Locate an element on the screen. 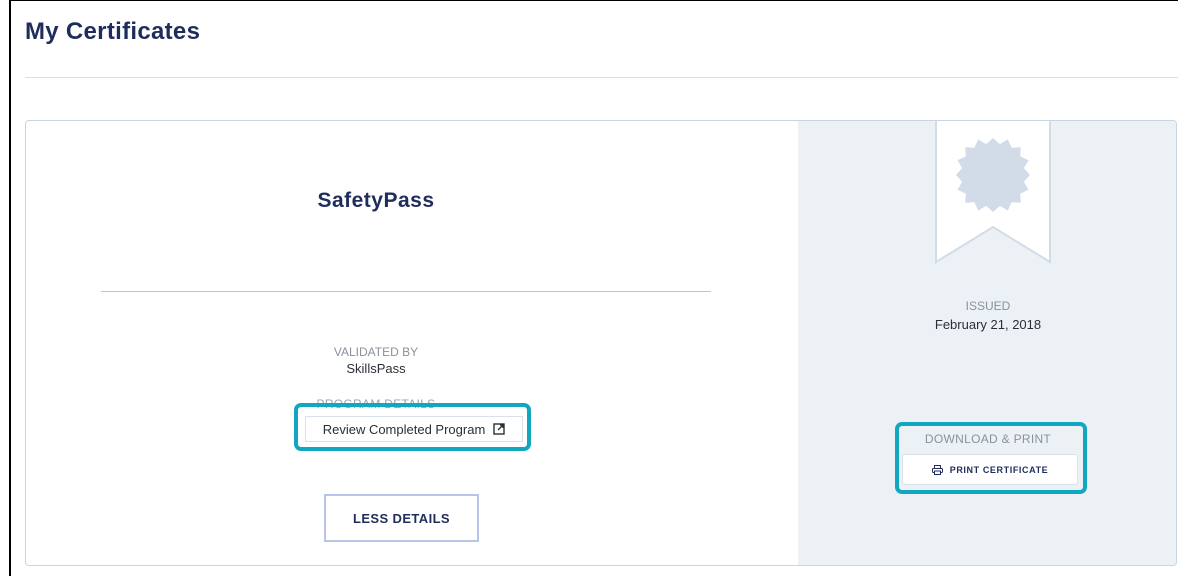 The height and width of the screenshot is (576, 1178). review-button-label: Review Completed Program is located at coordinates (404, 429).